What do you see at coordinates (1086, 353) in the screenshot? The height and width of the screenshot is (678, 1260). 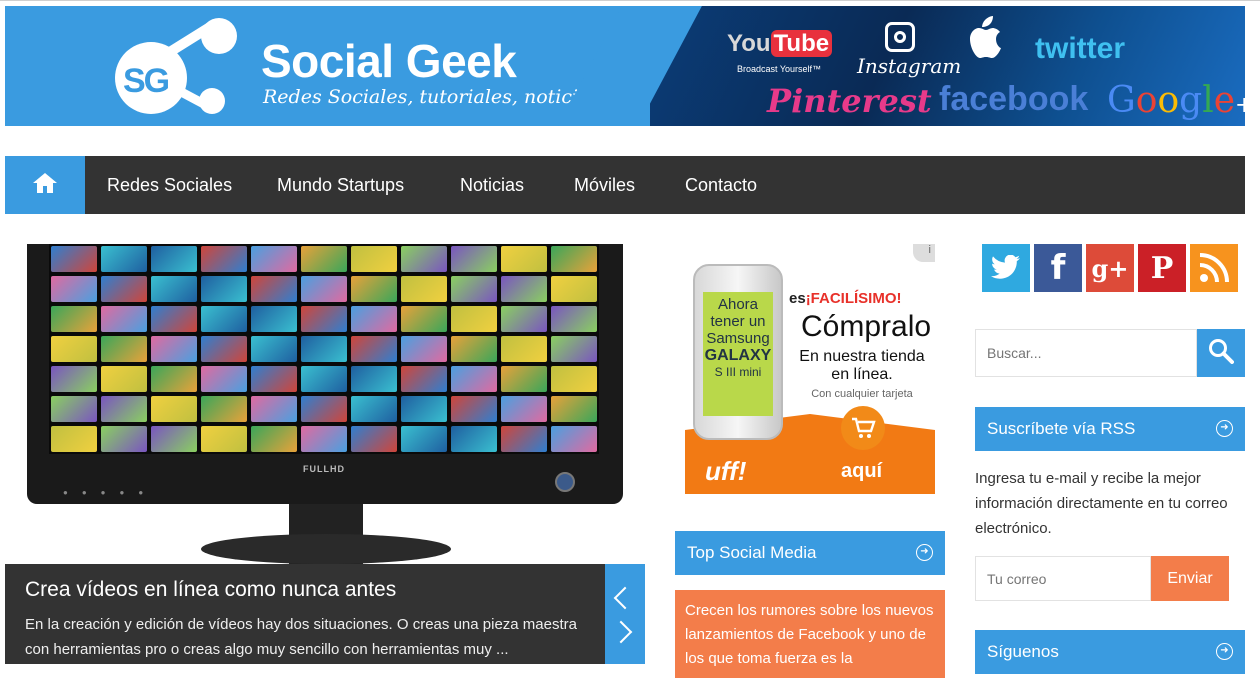 I see `search-input` at bounding box center [1086, 353].